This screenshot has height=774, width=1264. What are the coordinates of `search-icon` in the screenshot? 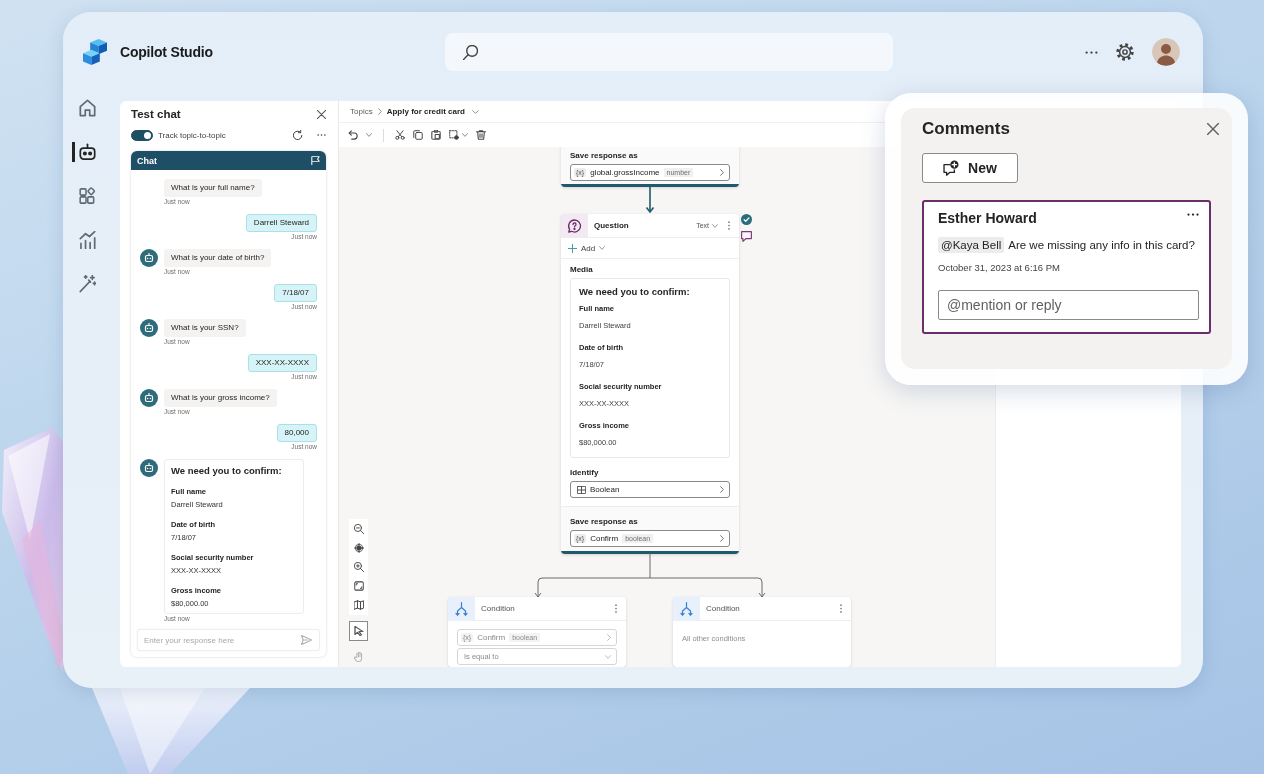 It's located at (470, 52).